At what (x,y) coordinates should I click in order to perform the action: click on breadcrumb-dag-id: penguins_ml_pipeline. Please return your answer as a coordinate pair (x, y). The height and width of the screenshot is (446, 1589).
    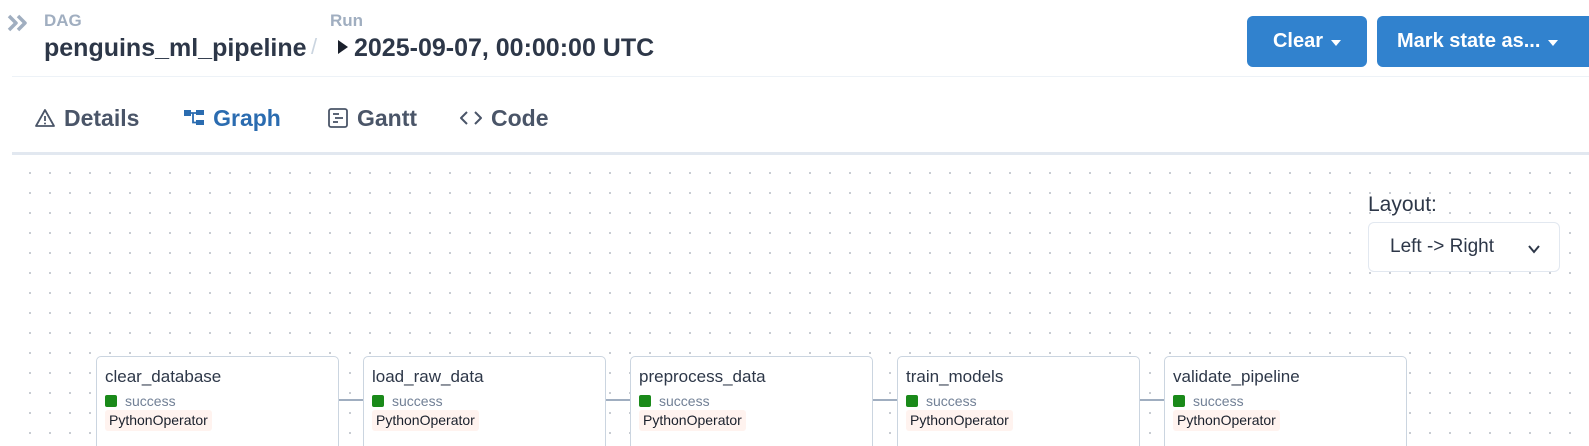
    Looking at the image, I should click on (175, 48).